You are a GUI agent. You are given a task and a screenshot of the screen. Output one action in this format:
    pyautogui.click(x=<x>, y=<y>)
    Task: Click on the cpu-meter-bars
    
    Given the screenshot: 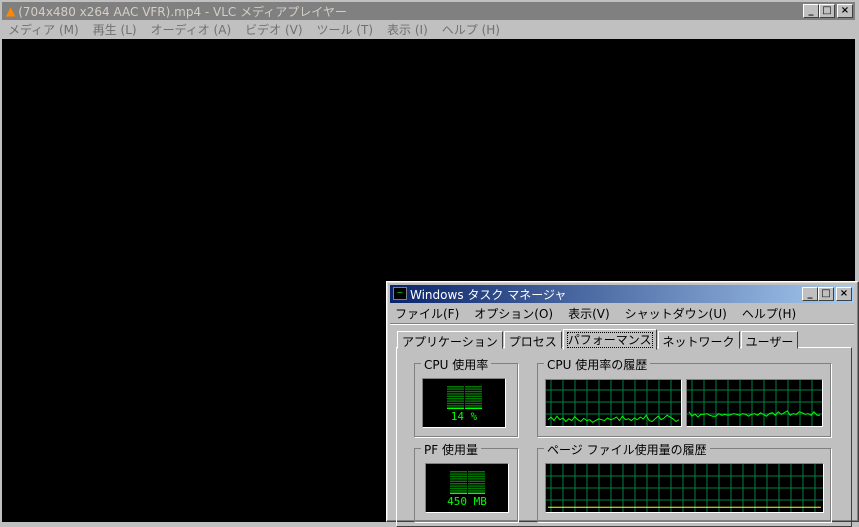 What is the action you would take?
    pyautogui.click(x=464, y=397)
    